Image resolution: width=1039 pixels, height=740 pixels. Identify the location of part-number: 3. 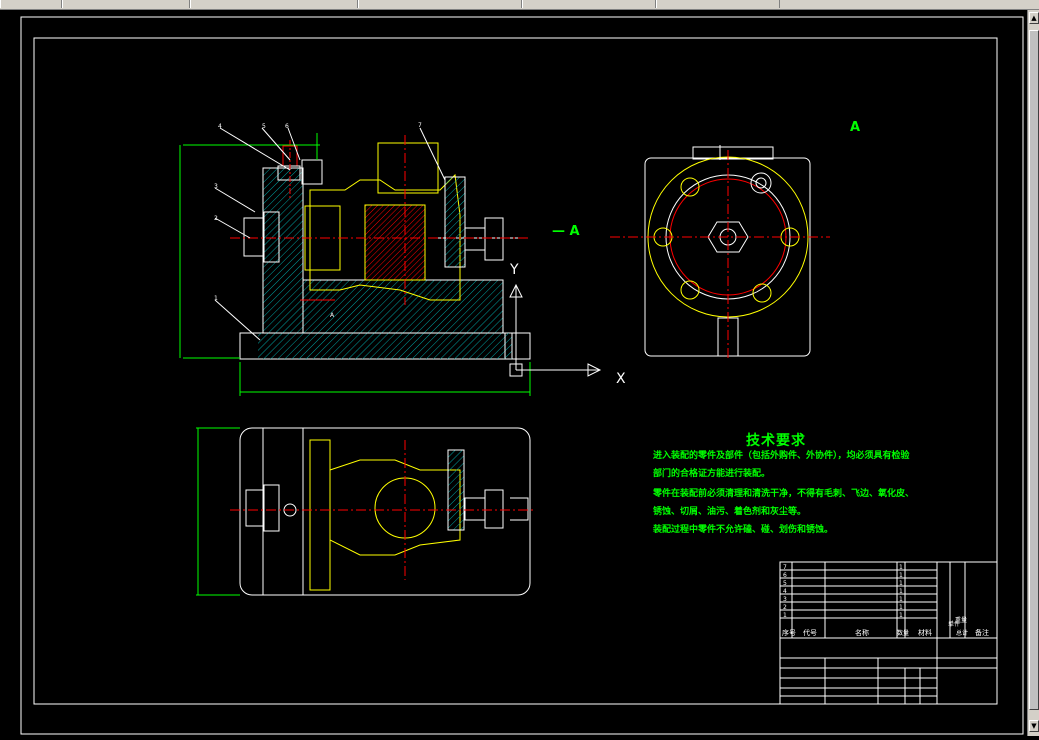
(216, 186).